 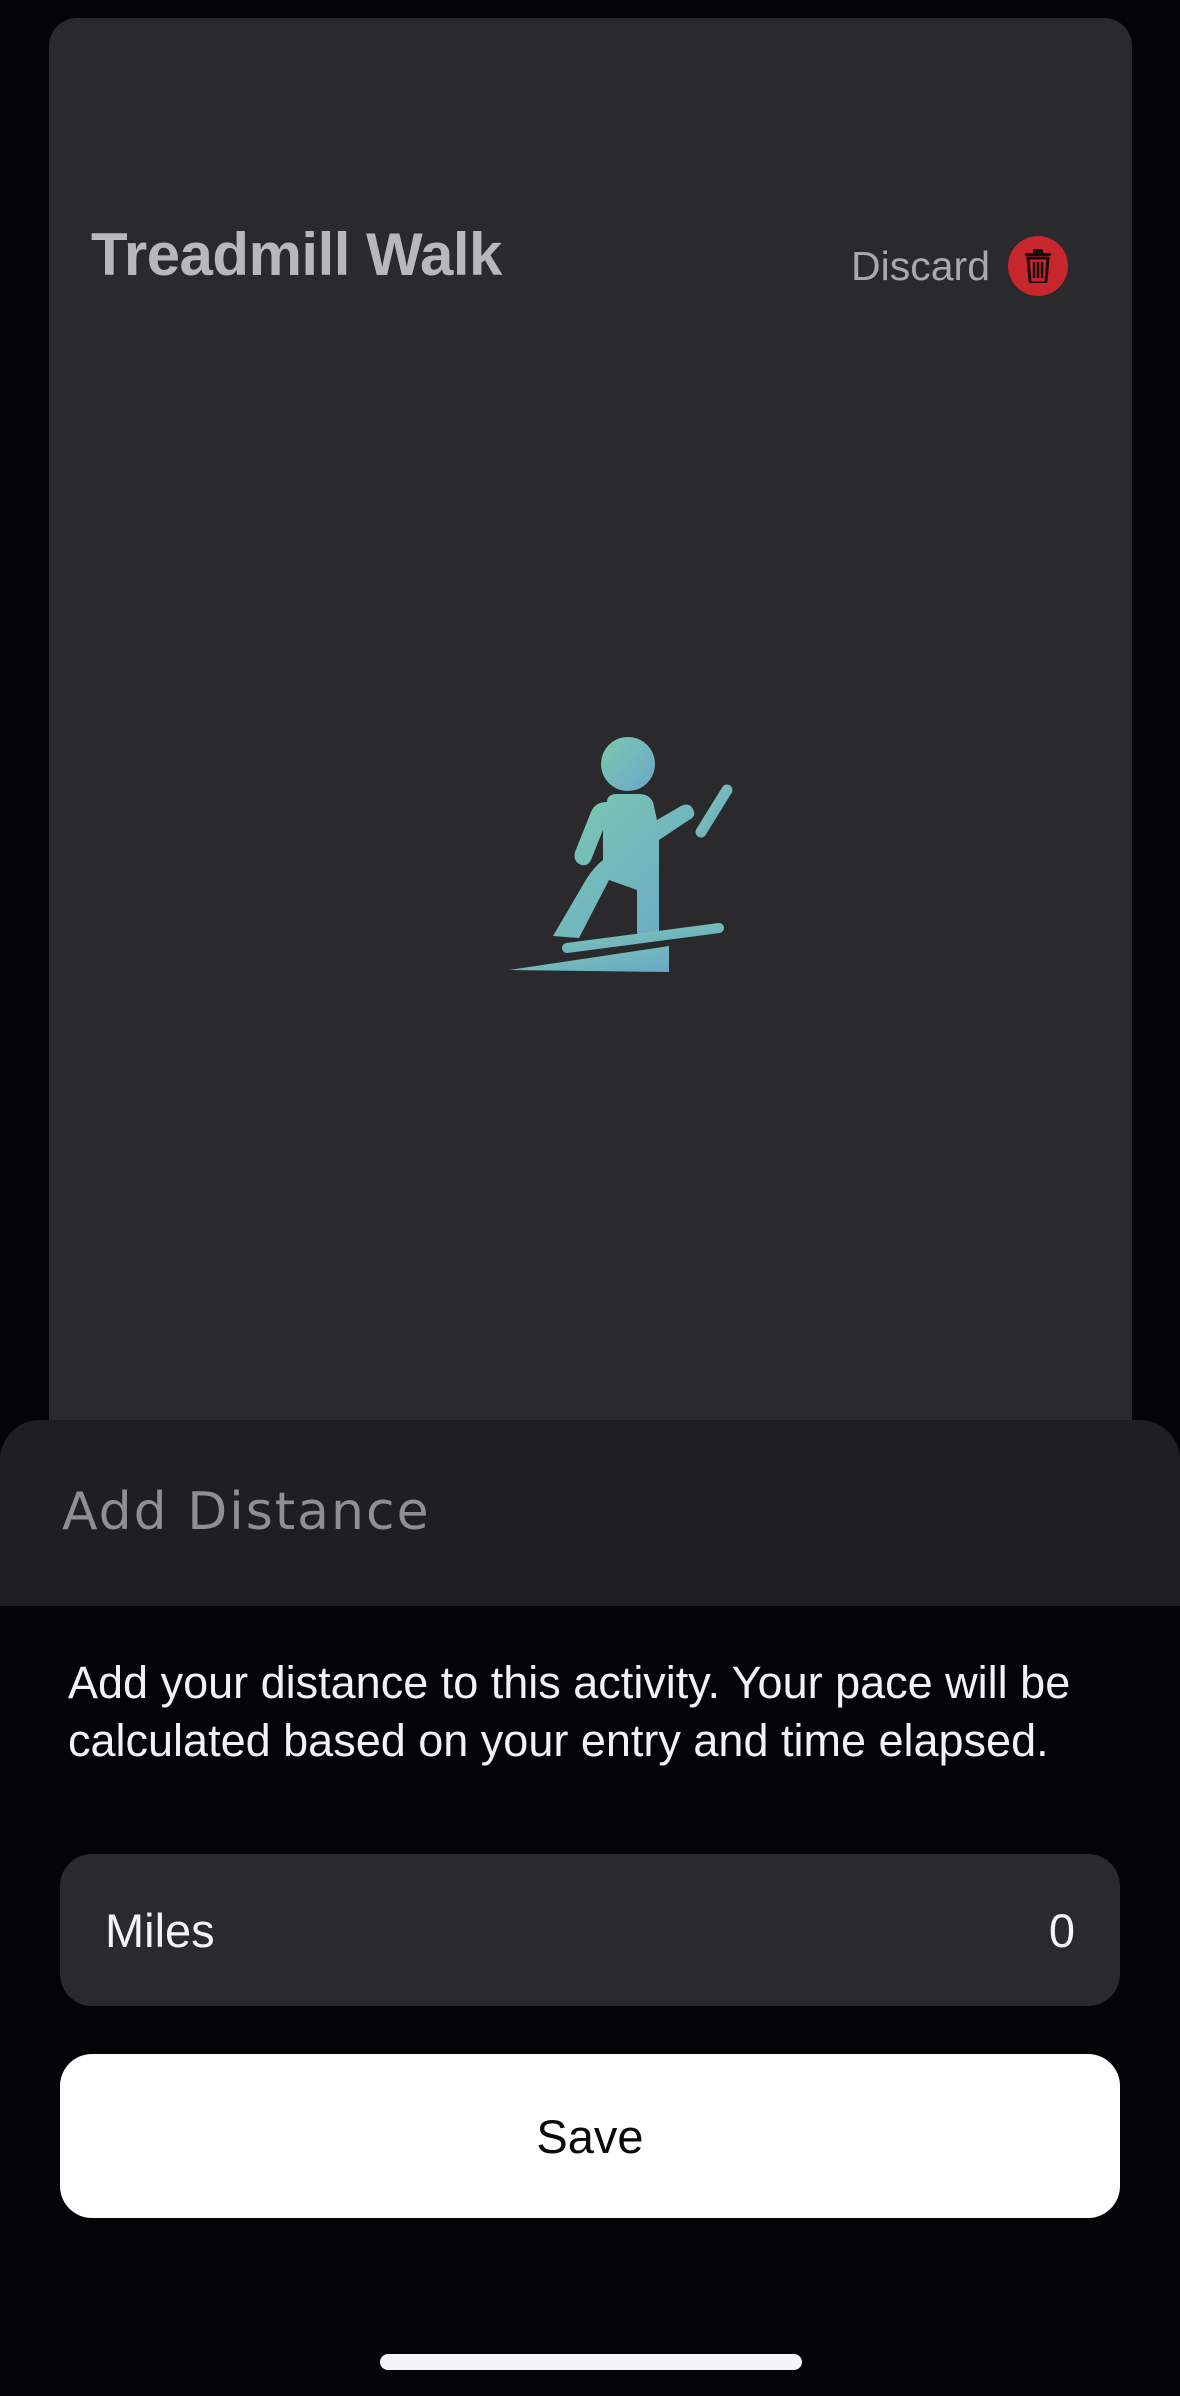 What do you see at coordinates (296, 254) in the screenshot?
I see `activity-title: Treadmill Walk` at bounding box center [296, 254].